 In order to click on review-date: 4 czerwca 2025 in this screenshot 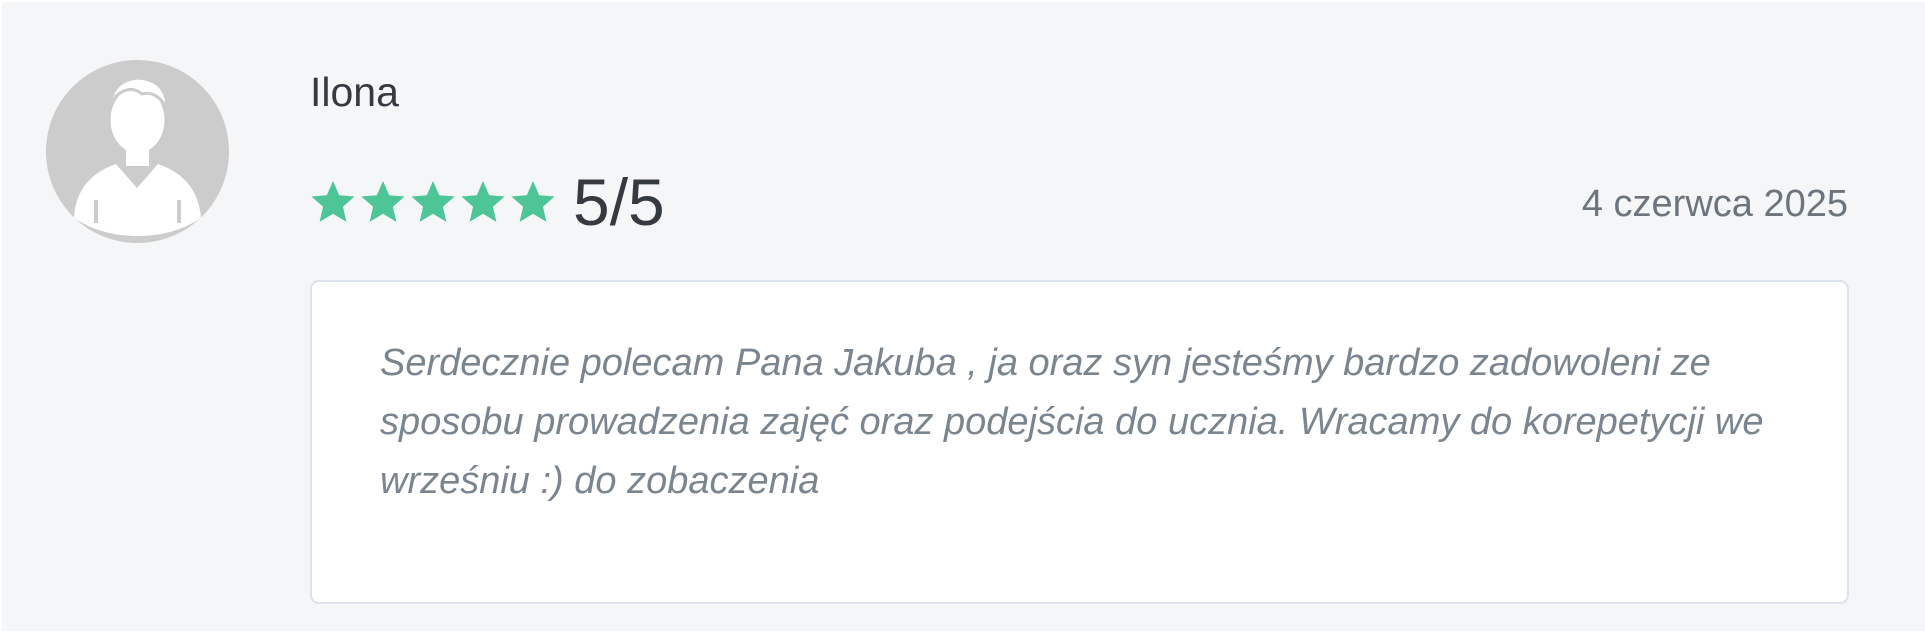, I will do `click(1714, 204)`.